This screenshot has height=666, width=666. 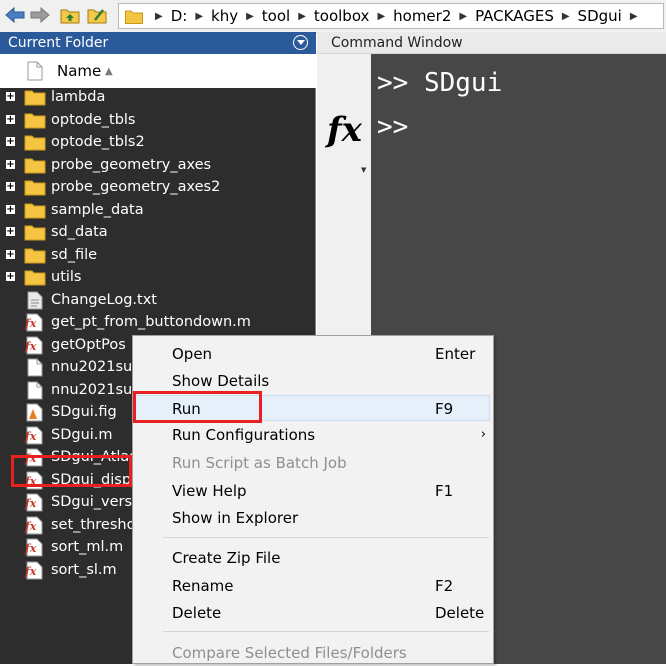 I want to click on up-folder-icon, so click(x=70, y=15).